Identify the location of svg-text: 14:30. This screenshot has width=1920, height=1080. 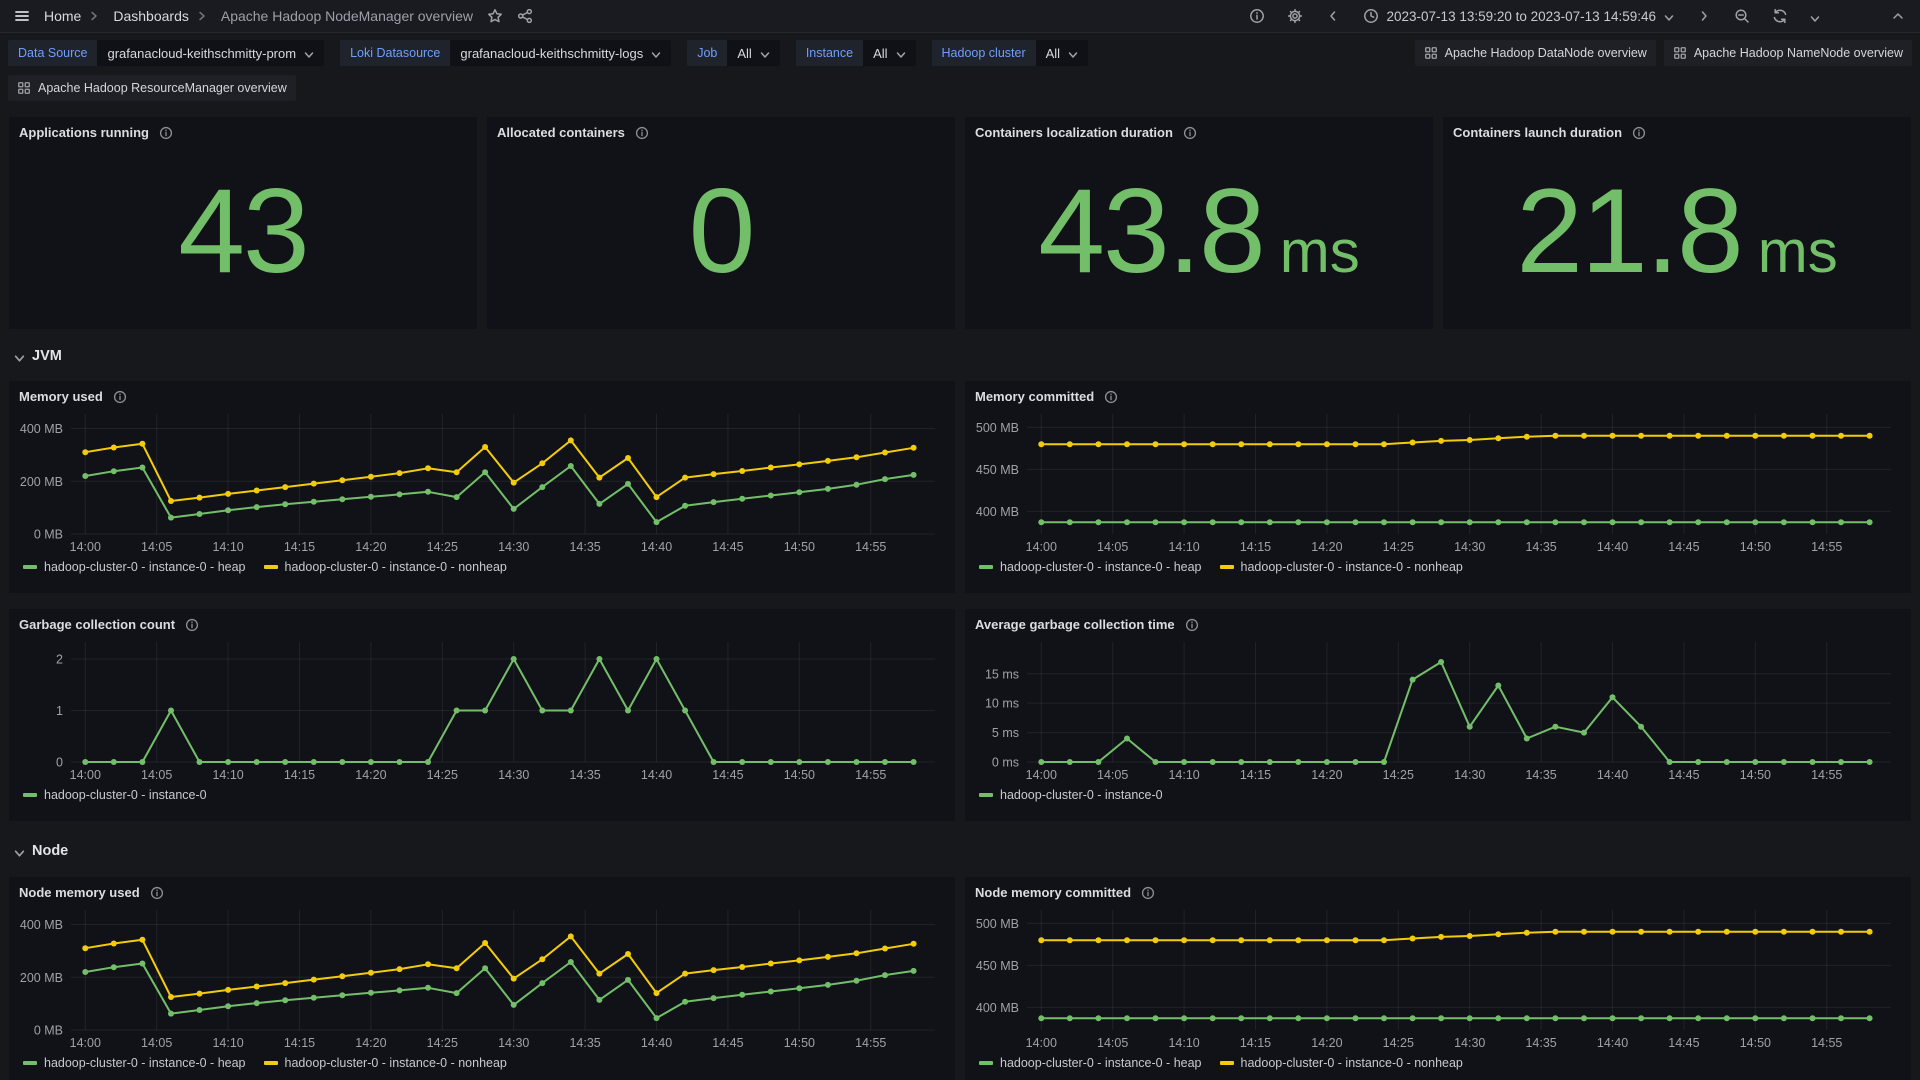
(1469, 1043).